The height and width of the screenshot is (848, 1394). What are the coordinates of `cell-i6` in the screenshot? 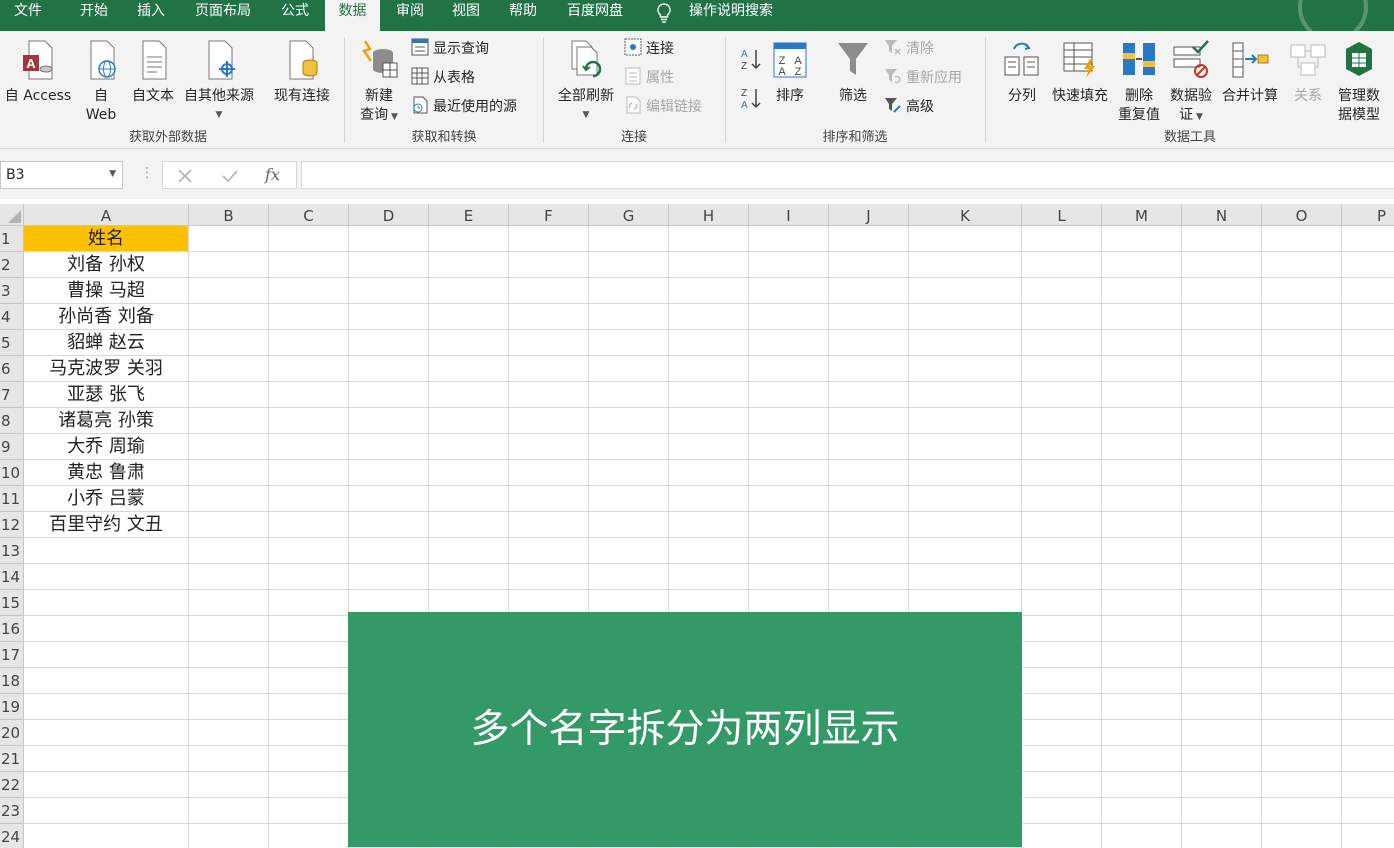 It's located at (789, 369).